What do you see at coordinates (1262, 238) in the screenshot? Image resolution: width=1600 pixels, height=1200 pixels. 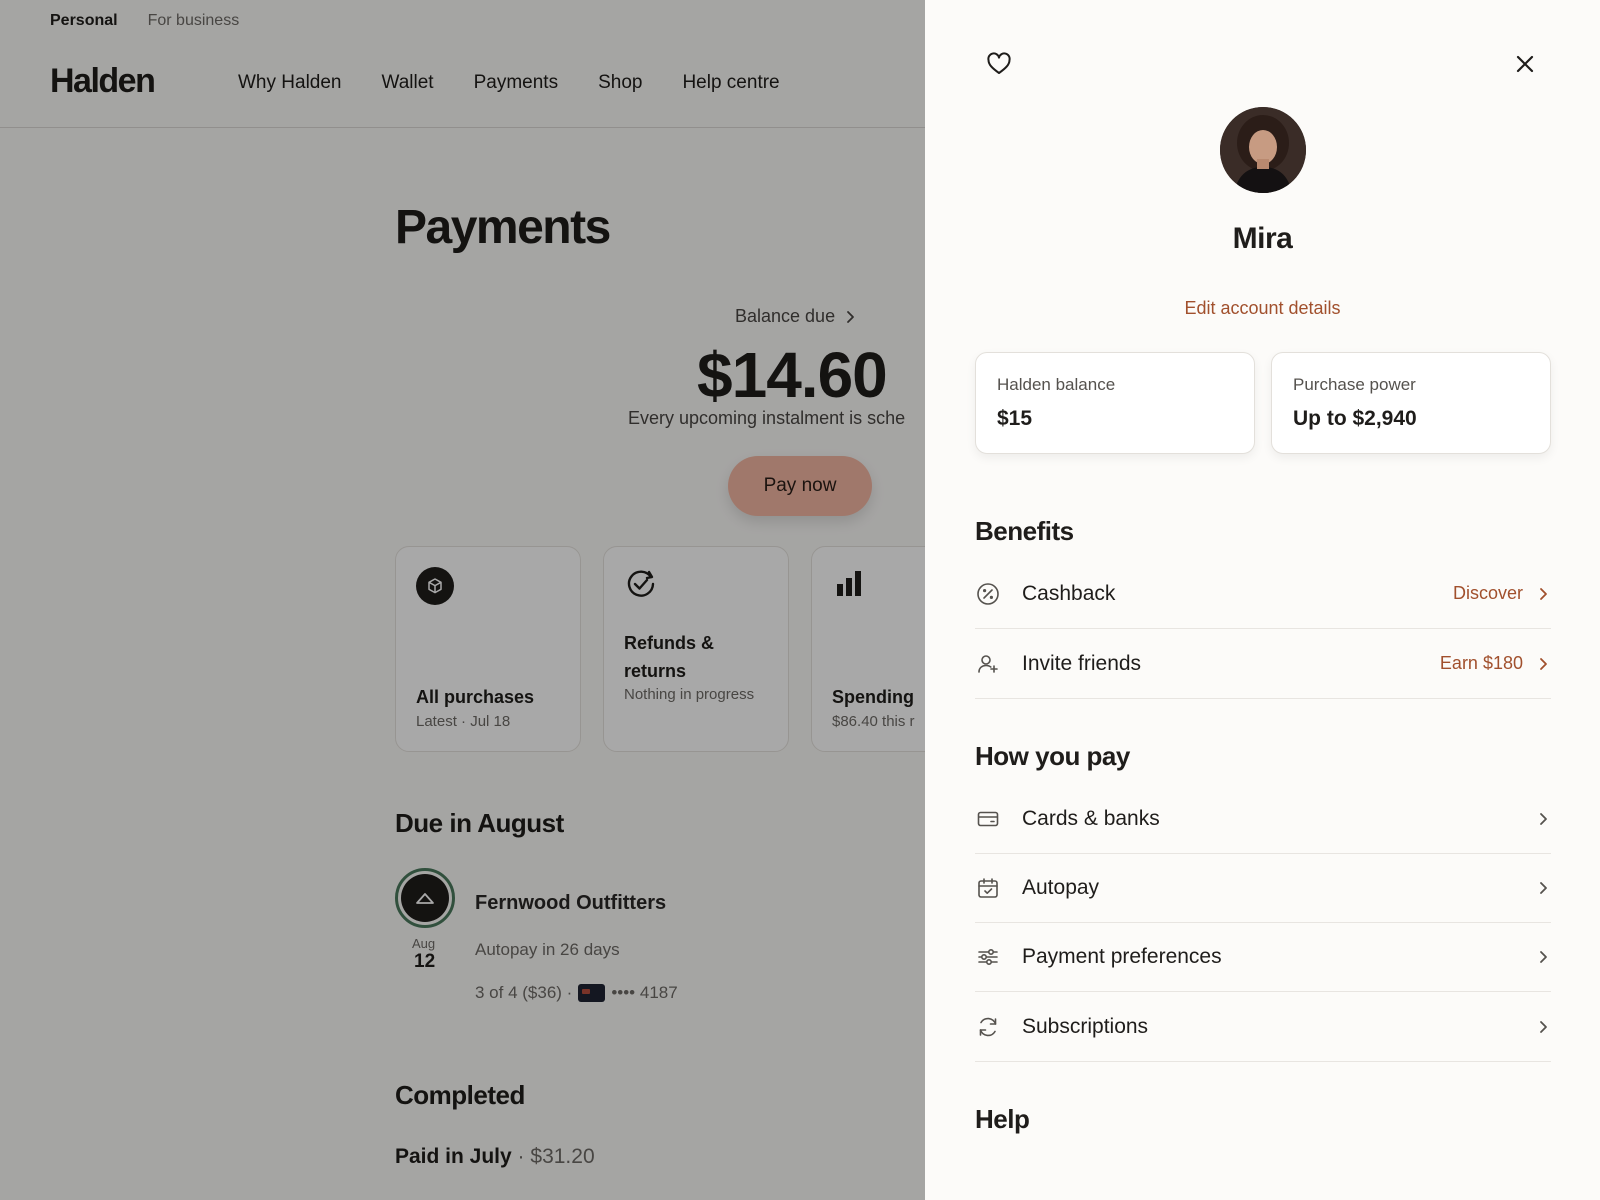 I see `user-name: Mira` at bounding box center [1262, 238].